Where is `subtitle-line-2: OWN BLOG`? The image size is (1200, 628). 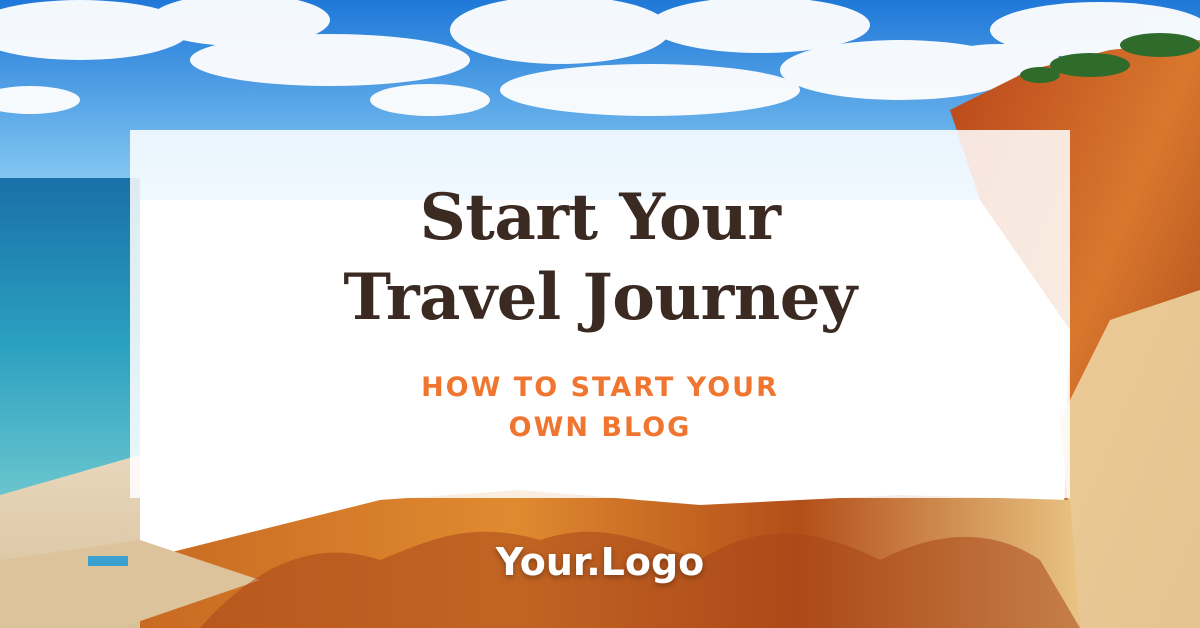
subtitle-line-2: OWN BLOG is located at coordinates (600, 427).